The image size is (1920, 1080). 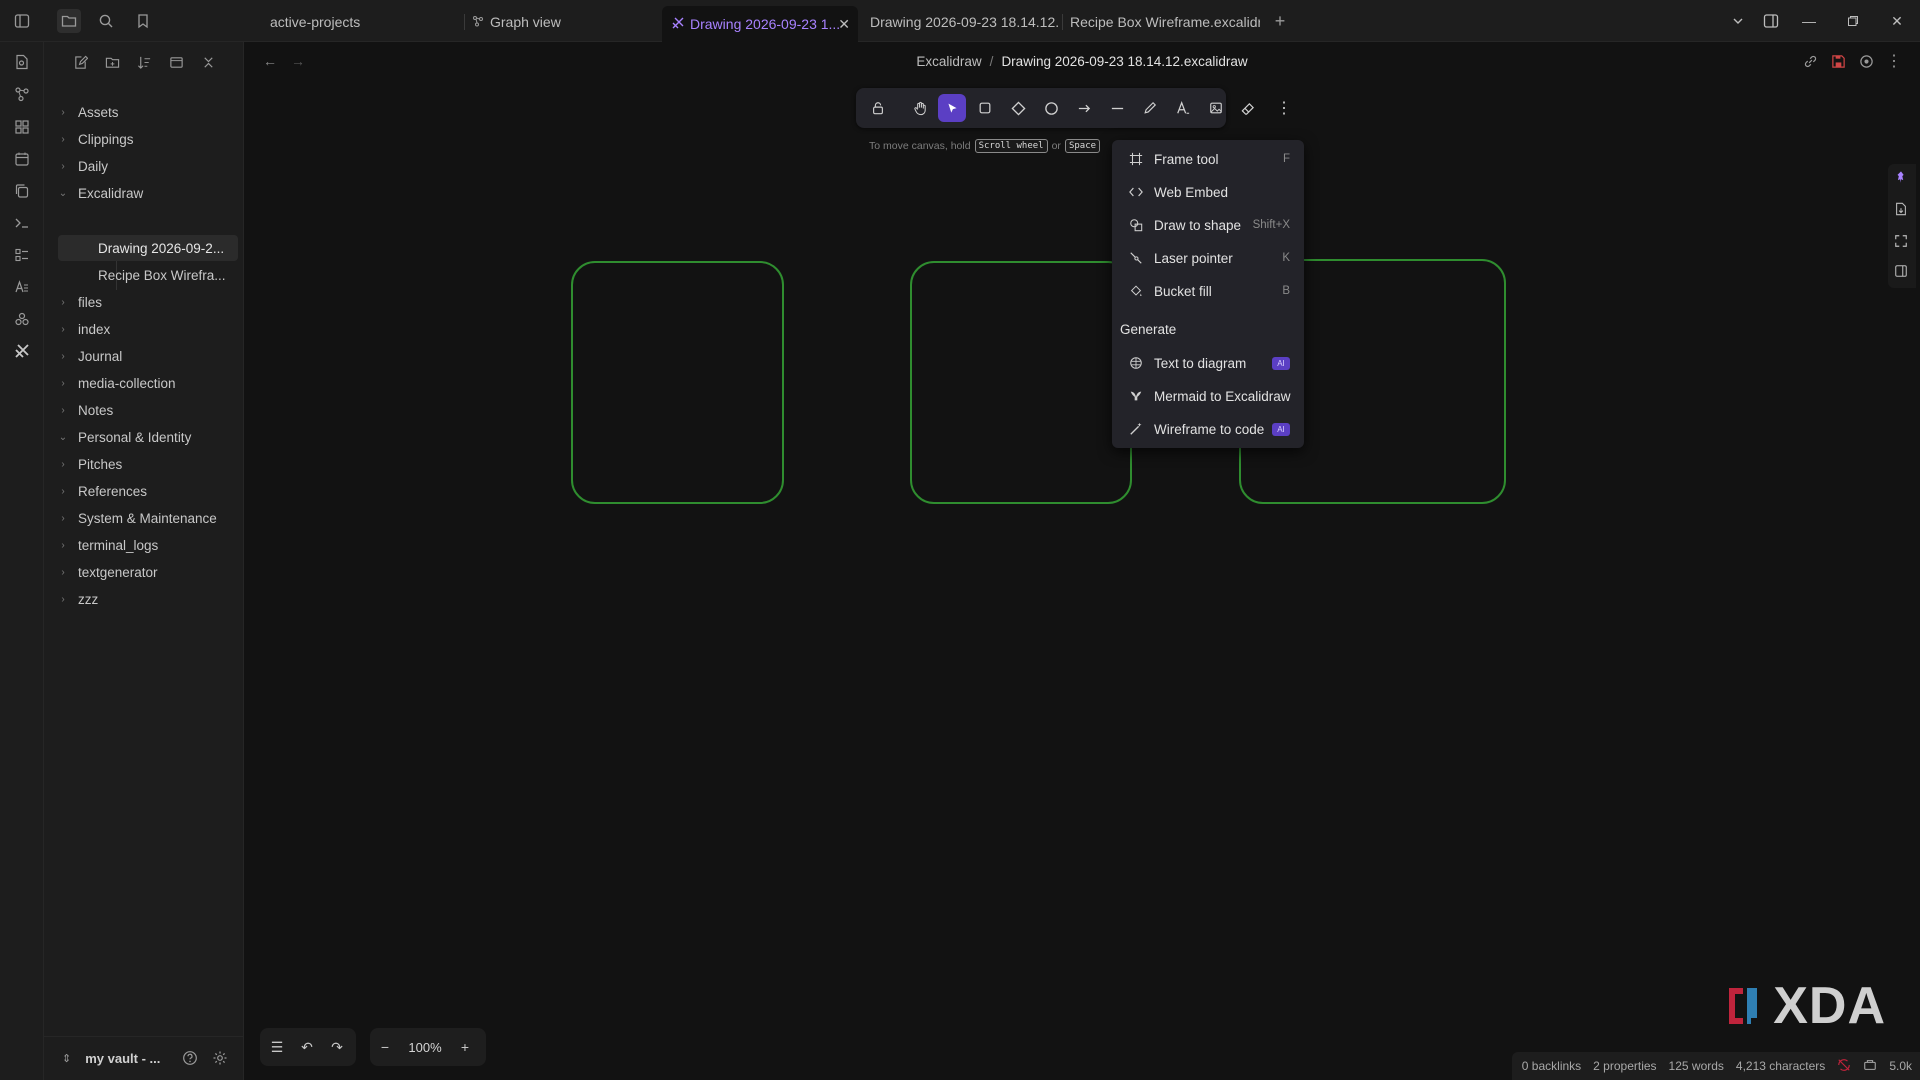 What do you see at coordinates (277, 1047) in the screenshot?
I see `menu-hamburger-icon: ☰` at bounding box center [277, 1047].